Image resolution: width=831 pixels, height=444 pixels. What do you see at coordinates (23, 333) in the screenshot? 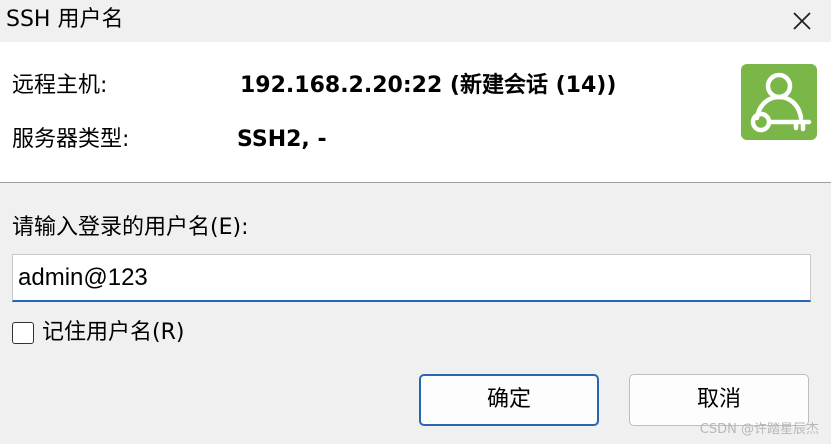
I see `checkbox-box` at bounding box center [23, 333].